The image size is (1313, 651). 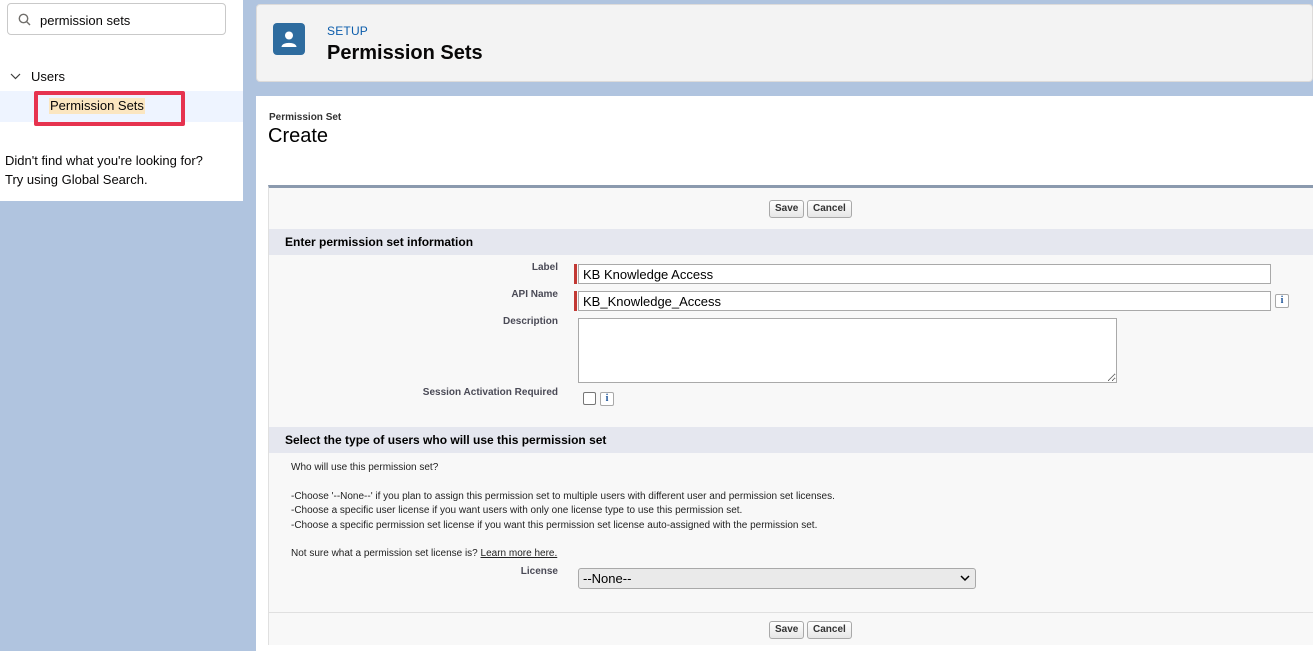 What do you see at coordinates (777, 578) in the screenshot?
I see `license-select: --None--` at bounding box center [777, 578].